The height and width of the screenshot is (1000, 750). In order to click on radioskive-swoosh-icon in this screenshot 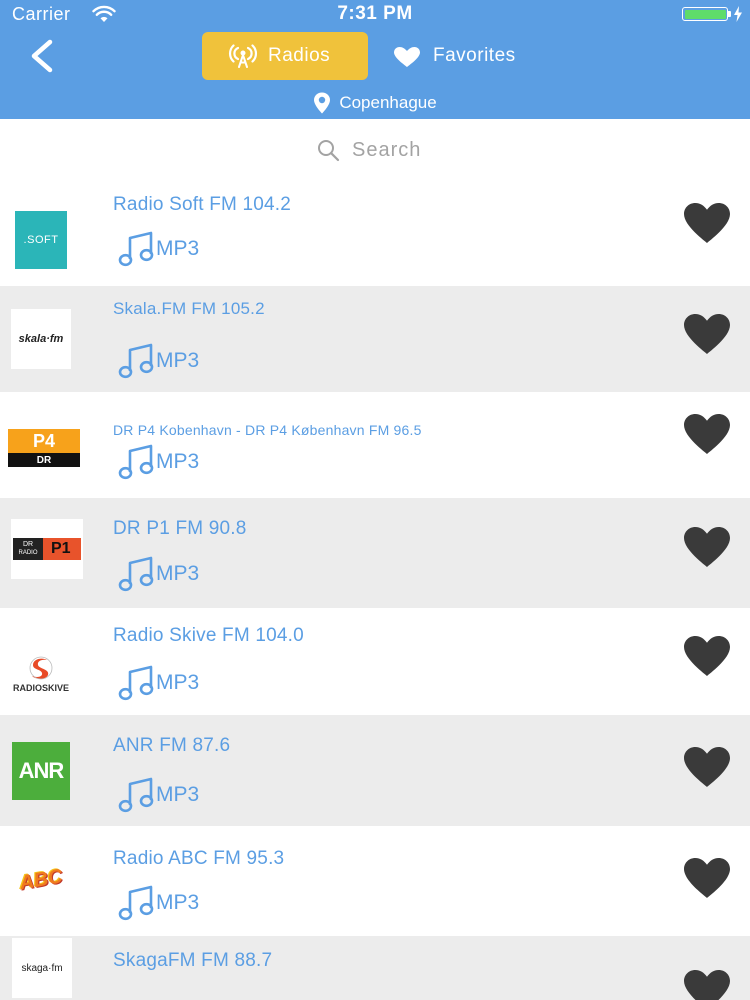, I will do `click(41, 668)`.